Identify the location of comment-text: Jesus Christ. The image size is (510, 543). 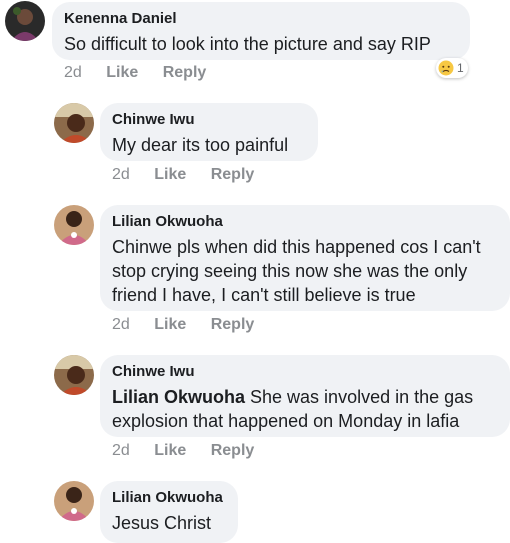
(162, 523).